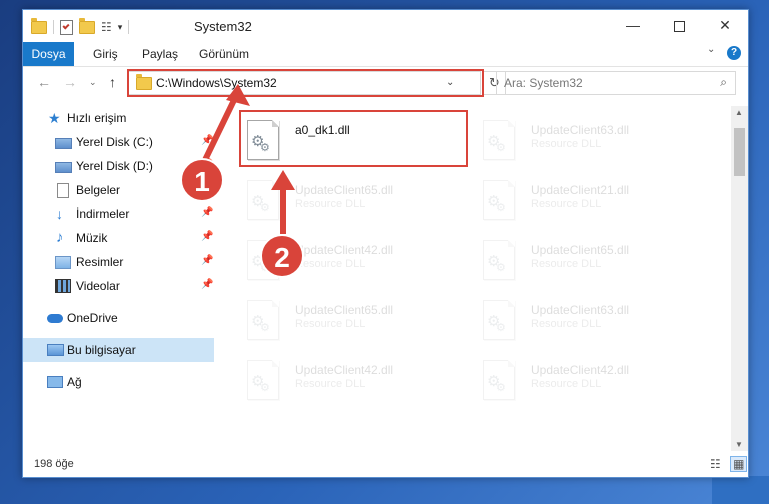 The height and width of the screenshot is (504, 769). I want to click on sidebar-item-label: Ağ, so click(74, 382).